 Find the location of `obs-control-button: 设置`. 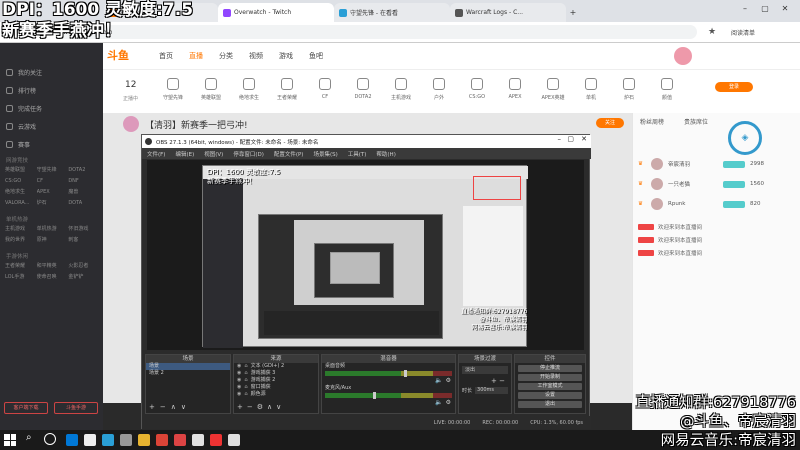

obs-control-button: 设置 is located at coordinates (550, 395).